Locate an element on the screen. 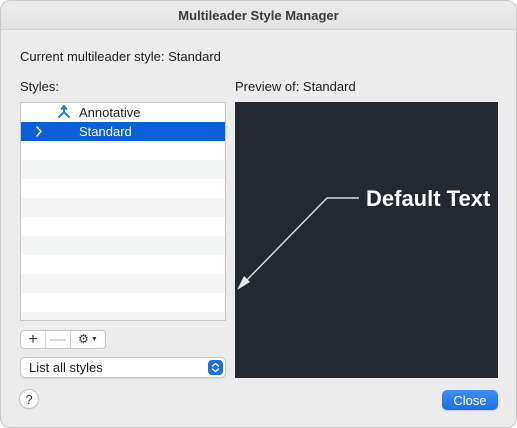 The width and height of the screenshot is (517, 428). options-menu-button: ⚙ ▼ is located at coordinates (88, 339).